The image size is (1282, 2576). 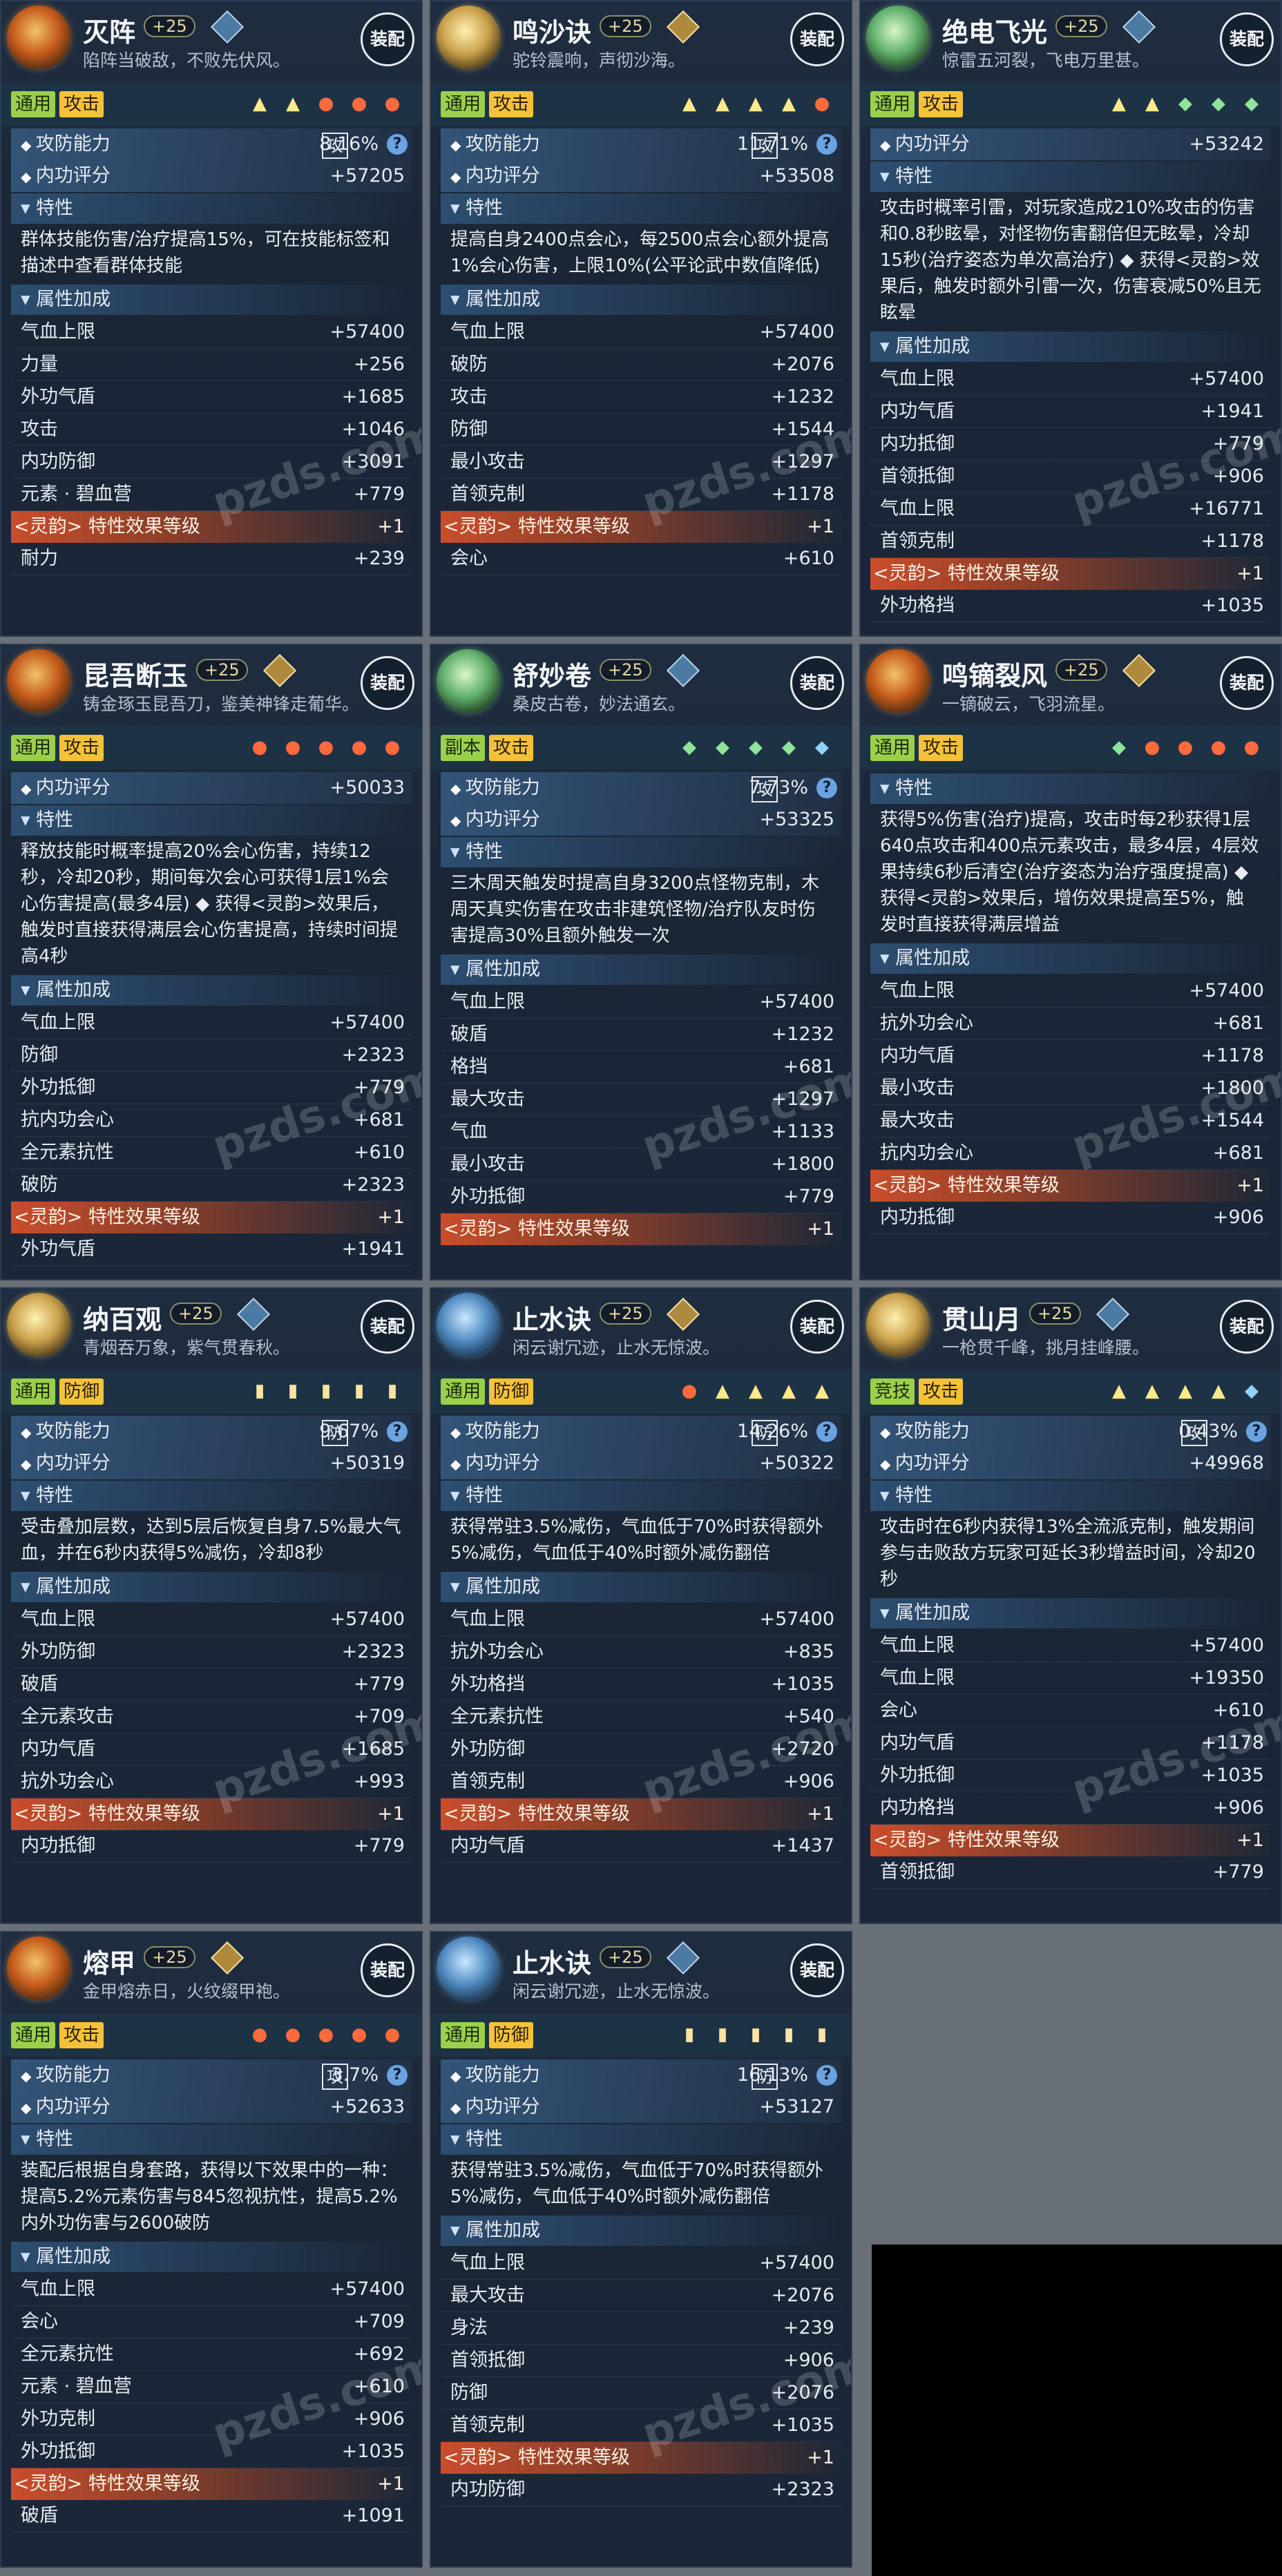 What do you see at coordinates (359, 747) in the screenshot?
I see `rune-mark-icon: ●` at bounding box center [359, 747].